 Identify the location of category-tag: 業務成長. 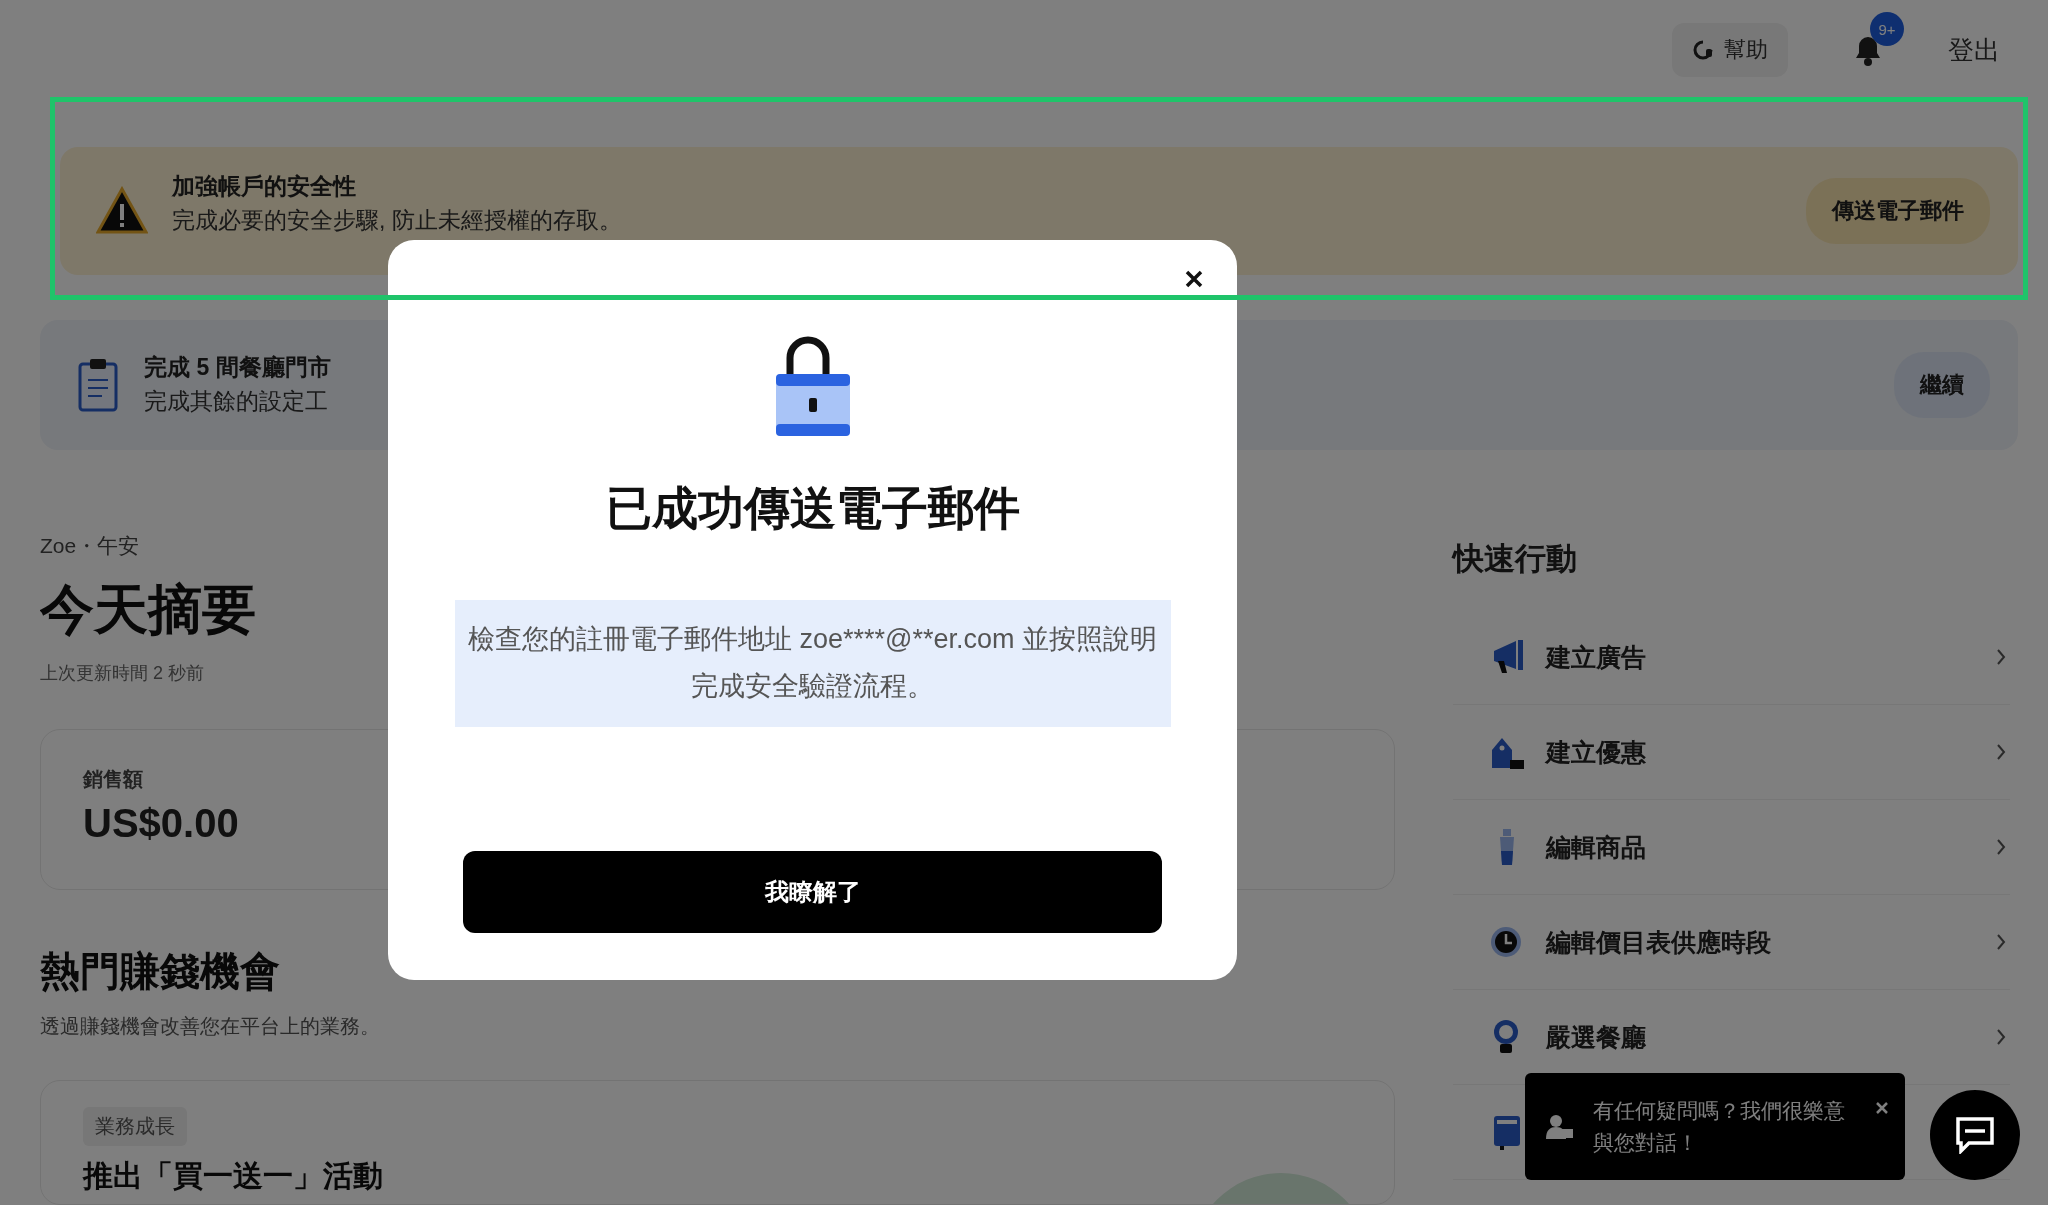
(135, 1126).